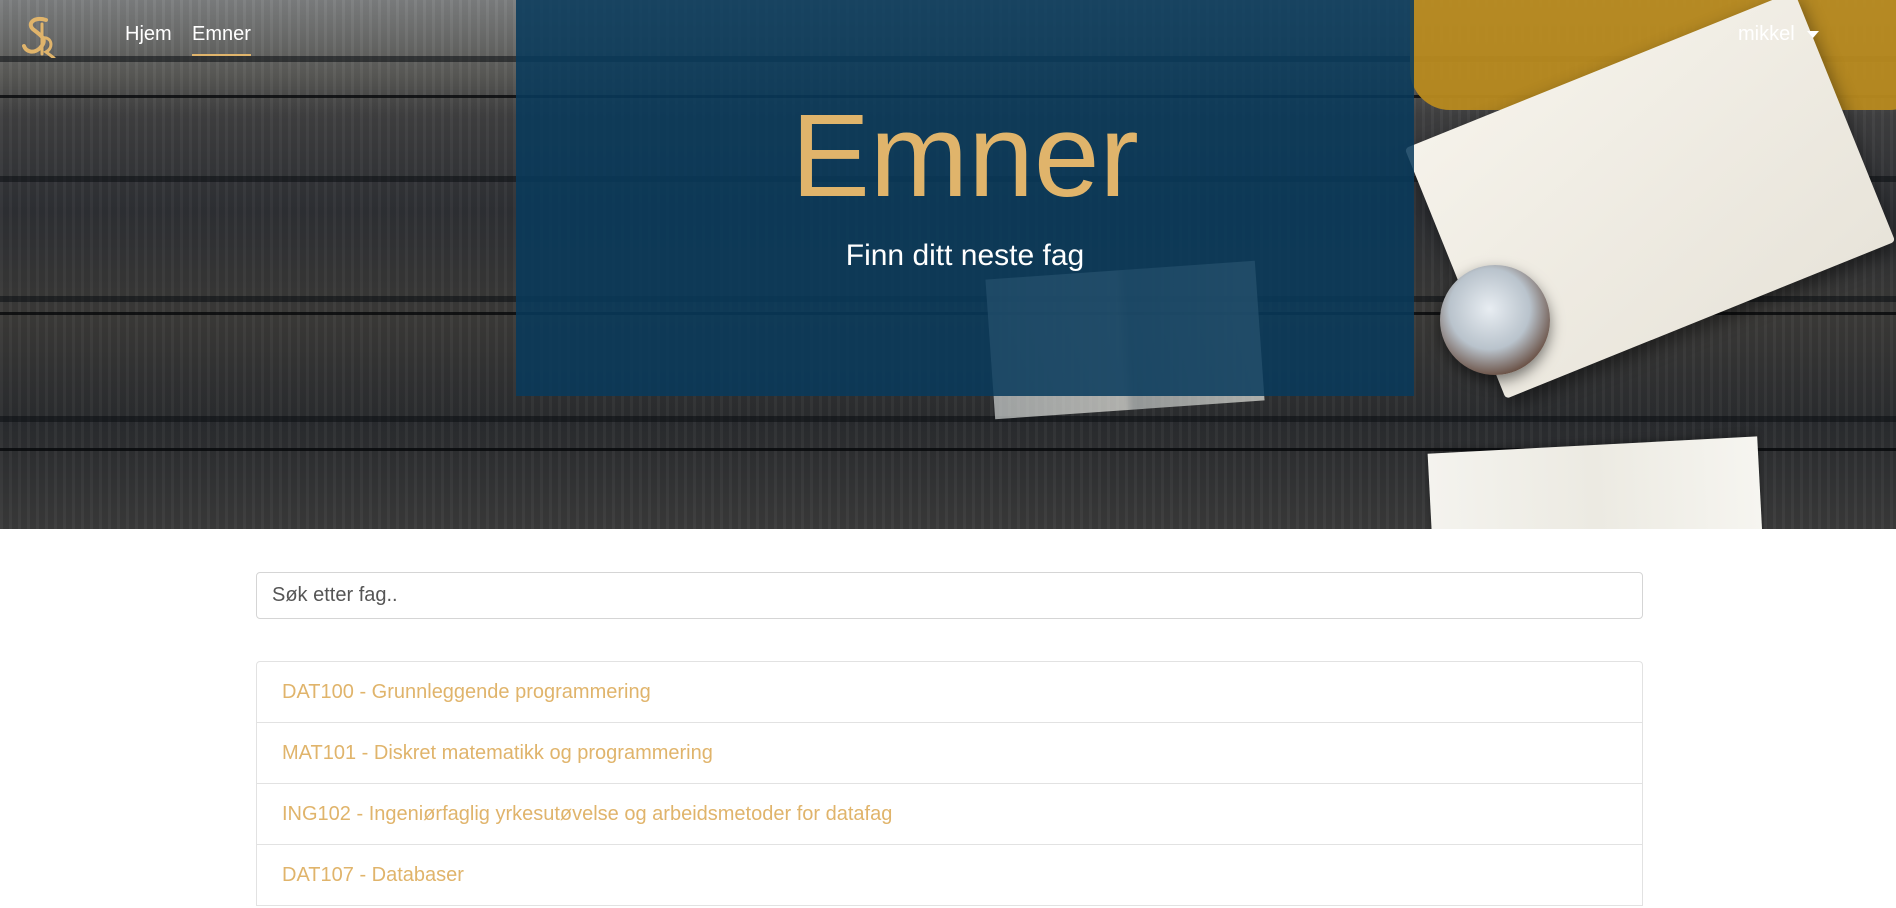 The image size is (1896, 908). Describe the element at coordinates (965, 255) in the screenshot. I see `page-subtitle: Finn ditt neste fag` at that location.